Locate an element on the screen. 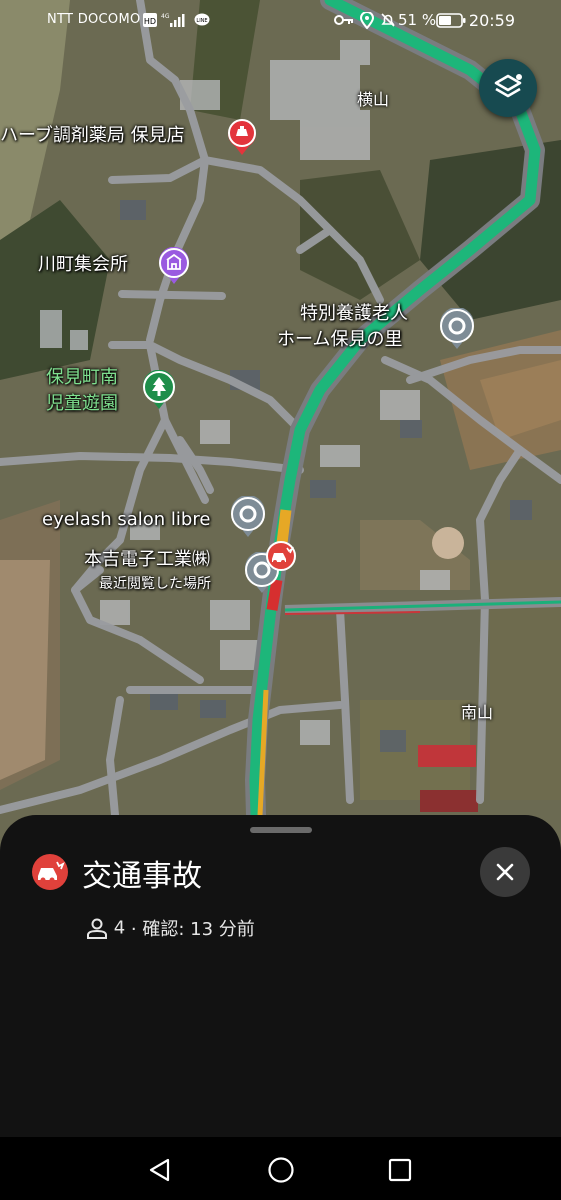  hd-icon: HD is located at coordinates (150, 20).